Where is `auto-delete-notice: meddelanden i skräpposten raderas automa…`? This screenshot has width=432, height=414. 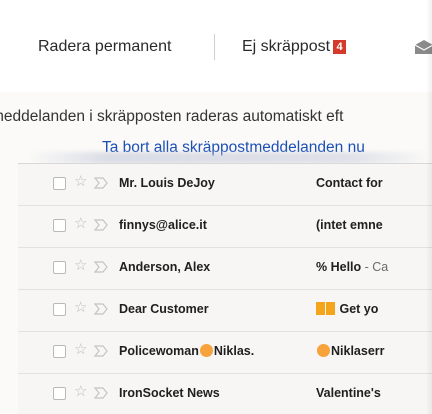 auto-delete-notice: meddelanden i skräpposten raderas automa… is located at coordinates (172, 116).